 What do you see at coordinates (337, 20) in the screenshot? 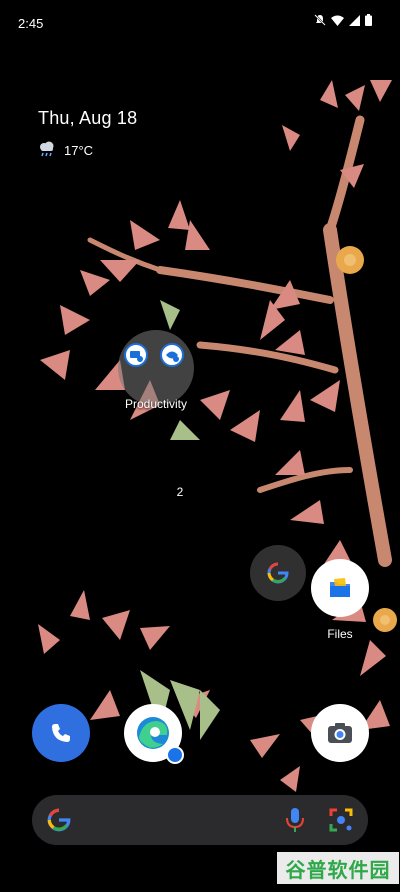
I see `wifi-icon` at bounding box center [337, 20].